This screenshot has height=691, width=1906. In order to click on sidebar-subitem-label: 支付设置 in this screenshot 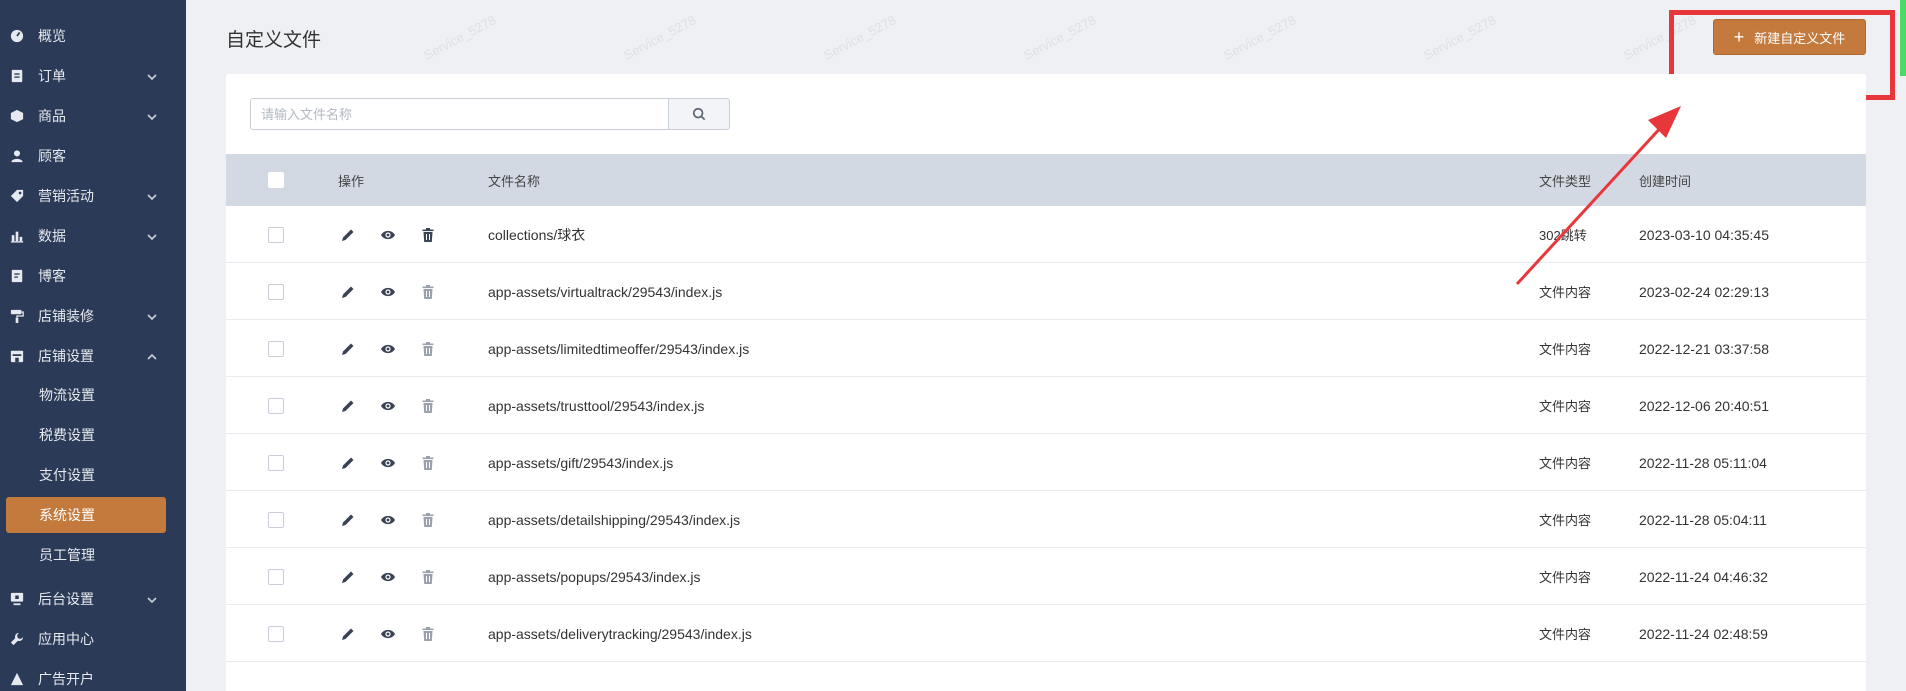, I will do `click(67, 475)`.